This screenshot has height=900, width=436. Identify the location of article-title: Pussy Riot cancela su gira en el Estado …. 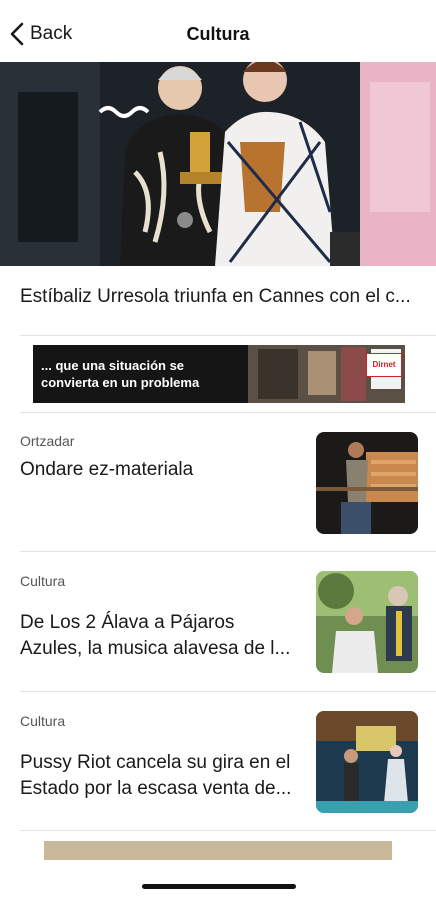
(156, 775).